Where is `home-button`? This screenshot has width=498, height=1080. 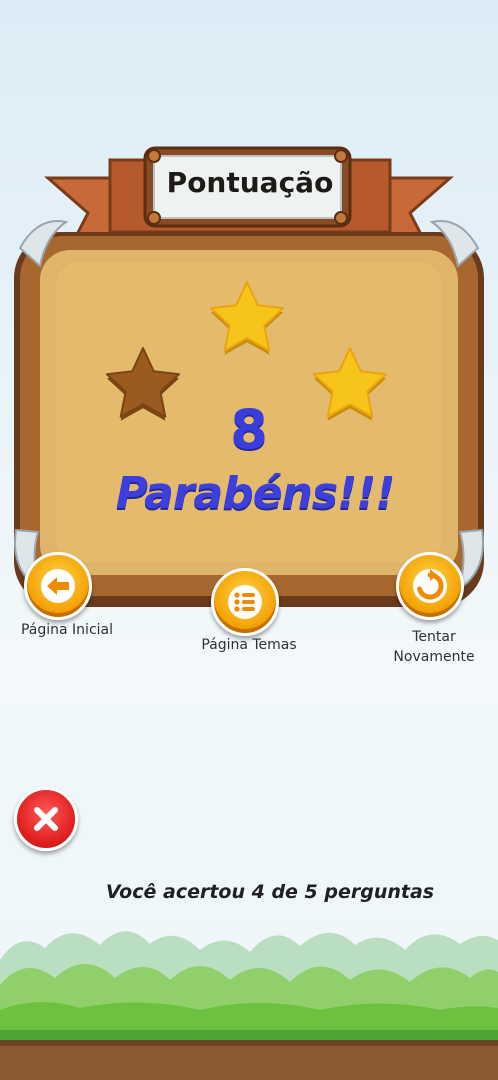 home-button is located at coordinates (58, 586).